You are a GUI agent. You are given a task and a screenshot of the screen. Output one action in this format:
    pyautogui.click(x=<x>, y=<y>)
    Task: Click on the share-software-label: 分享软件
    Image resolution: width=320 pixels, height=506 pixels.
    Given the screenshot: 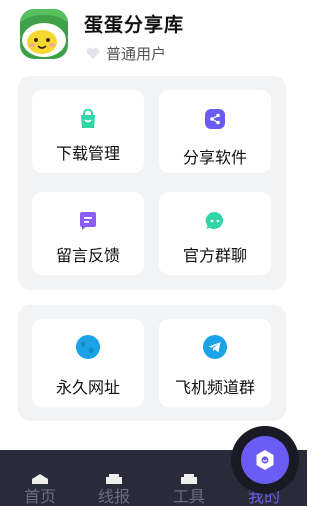 What is the action you would take?
    pyautogui.click(x=214, y=157)
    